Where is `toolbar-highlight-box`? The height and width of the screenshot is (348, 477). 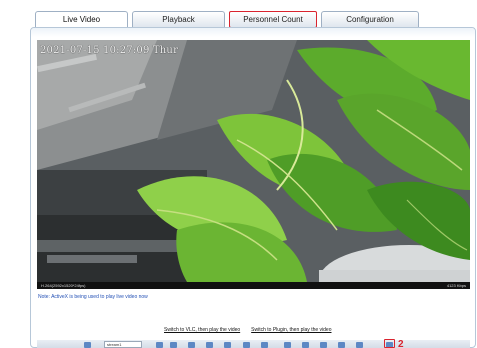 toolbar-highlight-box is located at coordinates (389, 343).